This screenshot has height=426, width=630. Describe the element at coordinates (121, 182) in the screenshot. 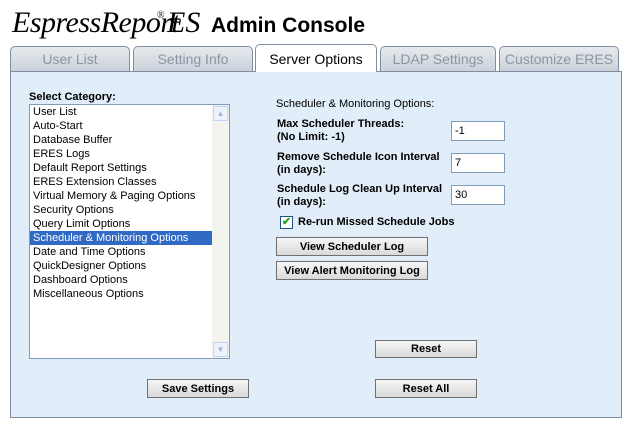

I see `category-list-item: ERES Extension Classes` at that location.